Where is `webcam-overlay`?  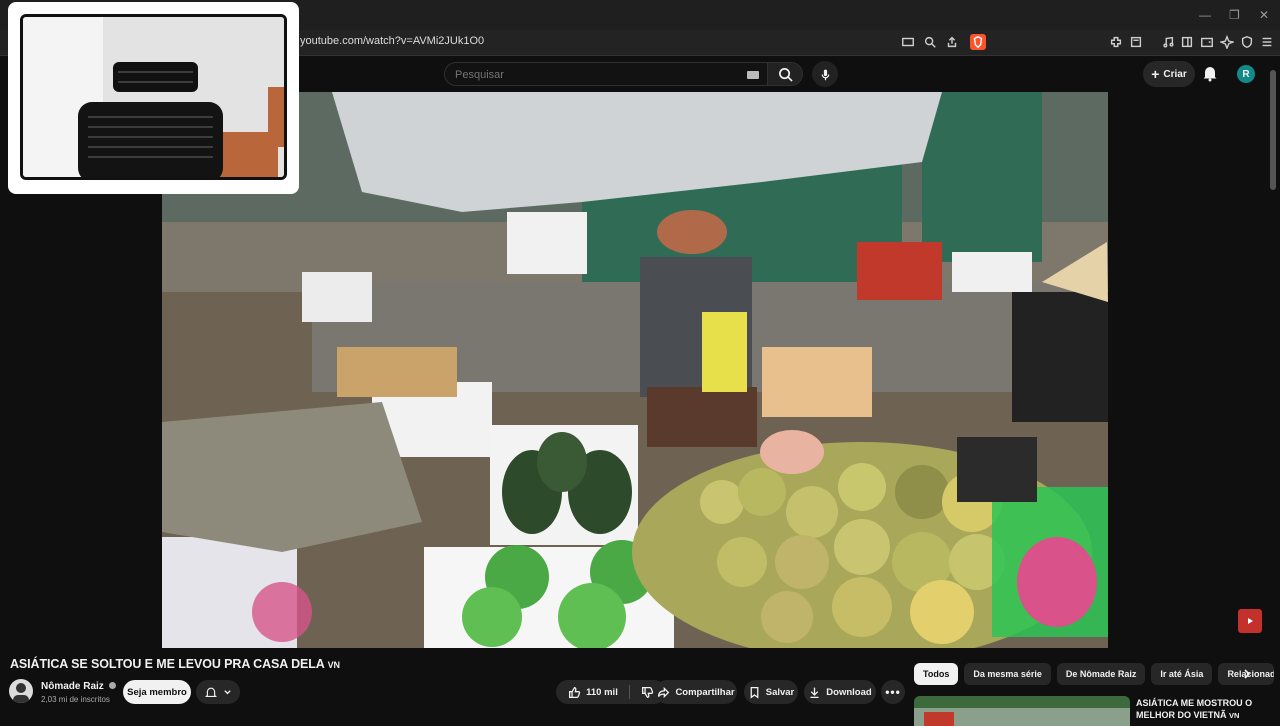 webcam-overlay is located at coordinates (153, 98).